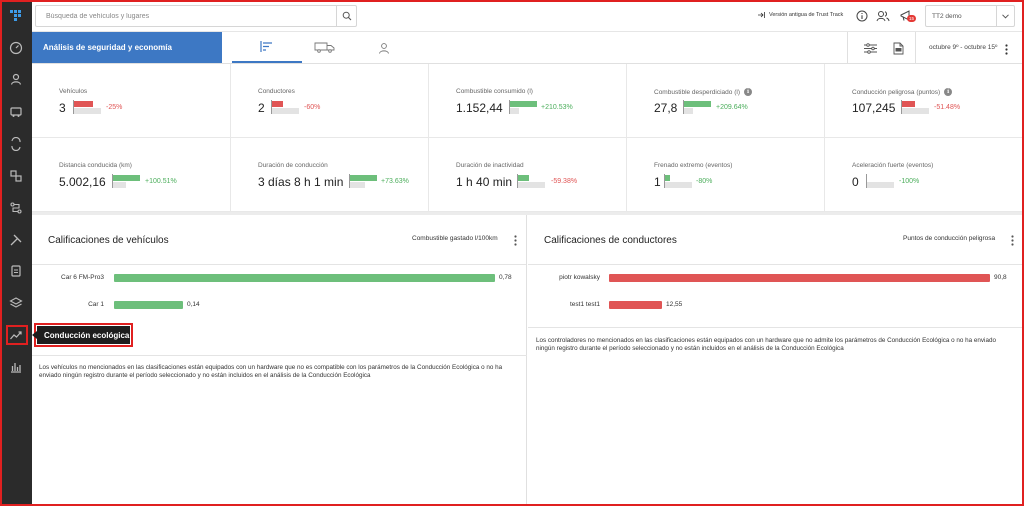 The image size is (1024, 506). What do you see at coordinates (505, 277) in the screenshot?
I see `ranking-value: 0,78` at bounding box center [505, 277].